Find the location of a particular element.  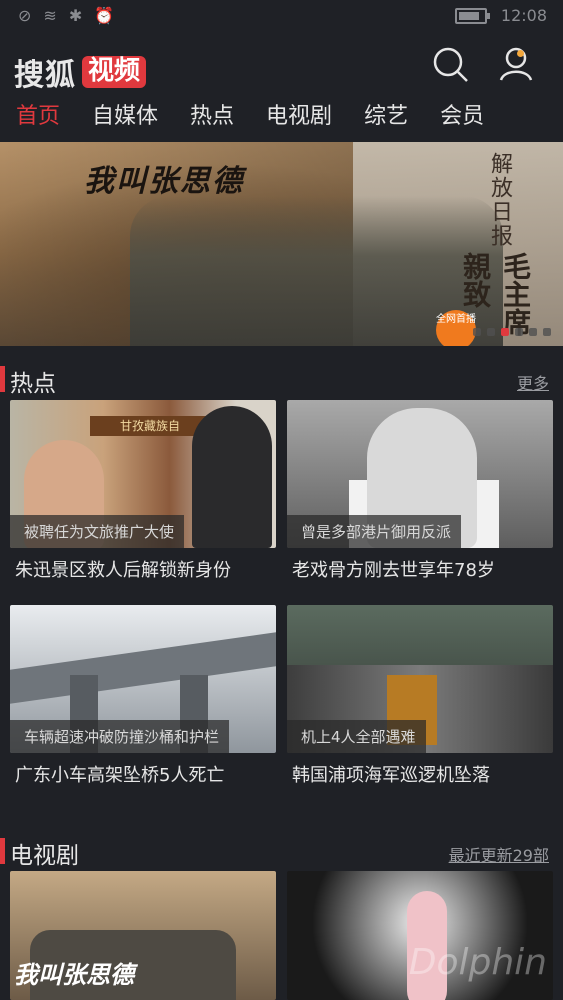

video-card: 车辆超速冲破防撞沙桶和护栏 广东小车高架坠桥5人死亡 is located at coordinates (143, 696).